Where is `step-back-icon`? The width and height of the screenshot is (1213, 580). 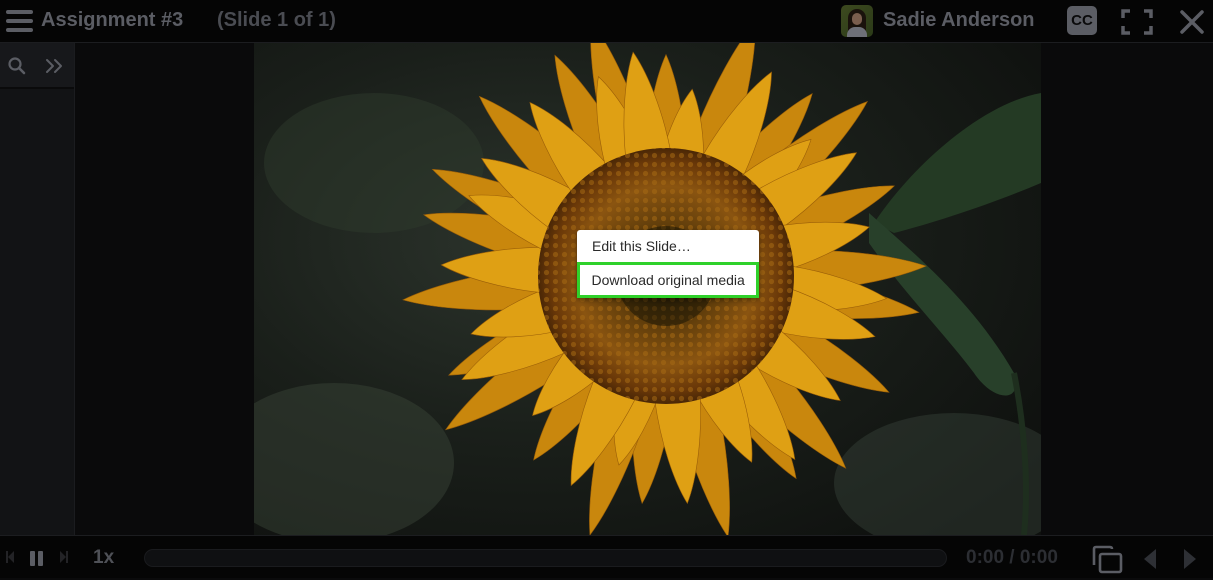
step-back-icon is located at coordinates (10, 557).